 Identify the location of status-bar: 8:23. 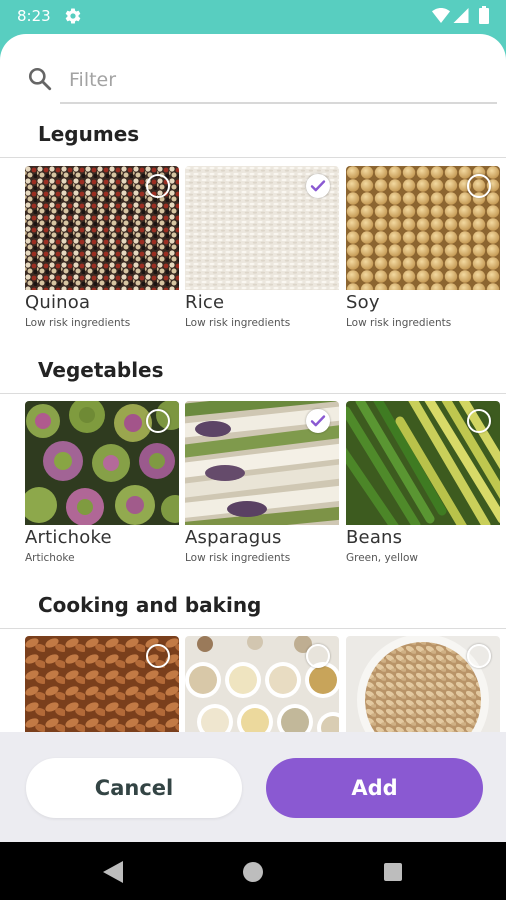
(253, 17).